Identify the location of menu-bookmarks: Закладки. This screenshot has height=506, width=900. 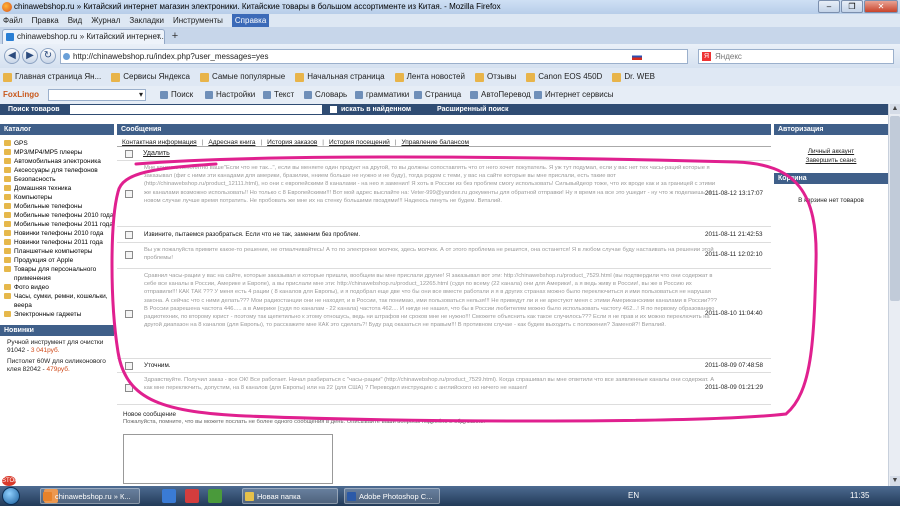
(146, 20).